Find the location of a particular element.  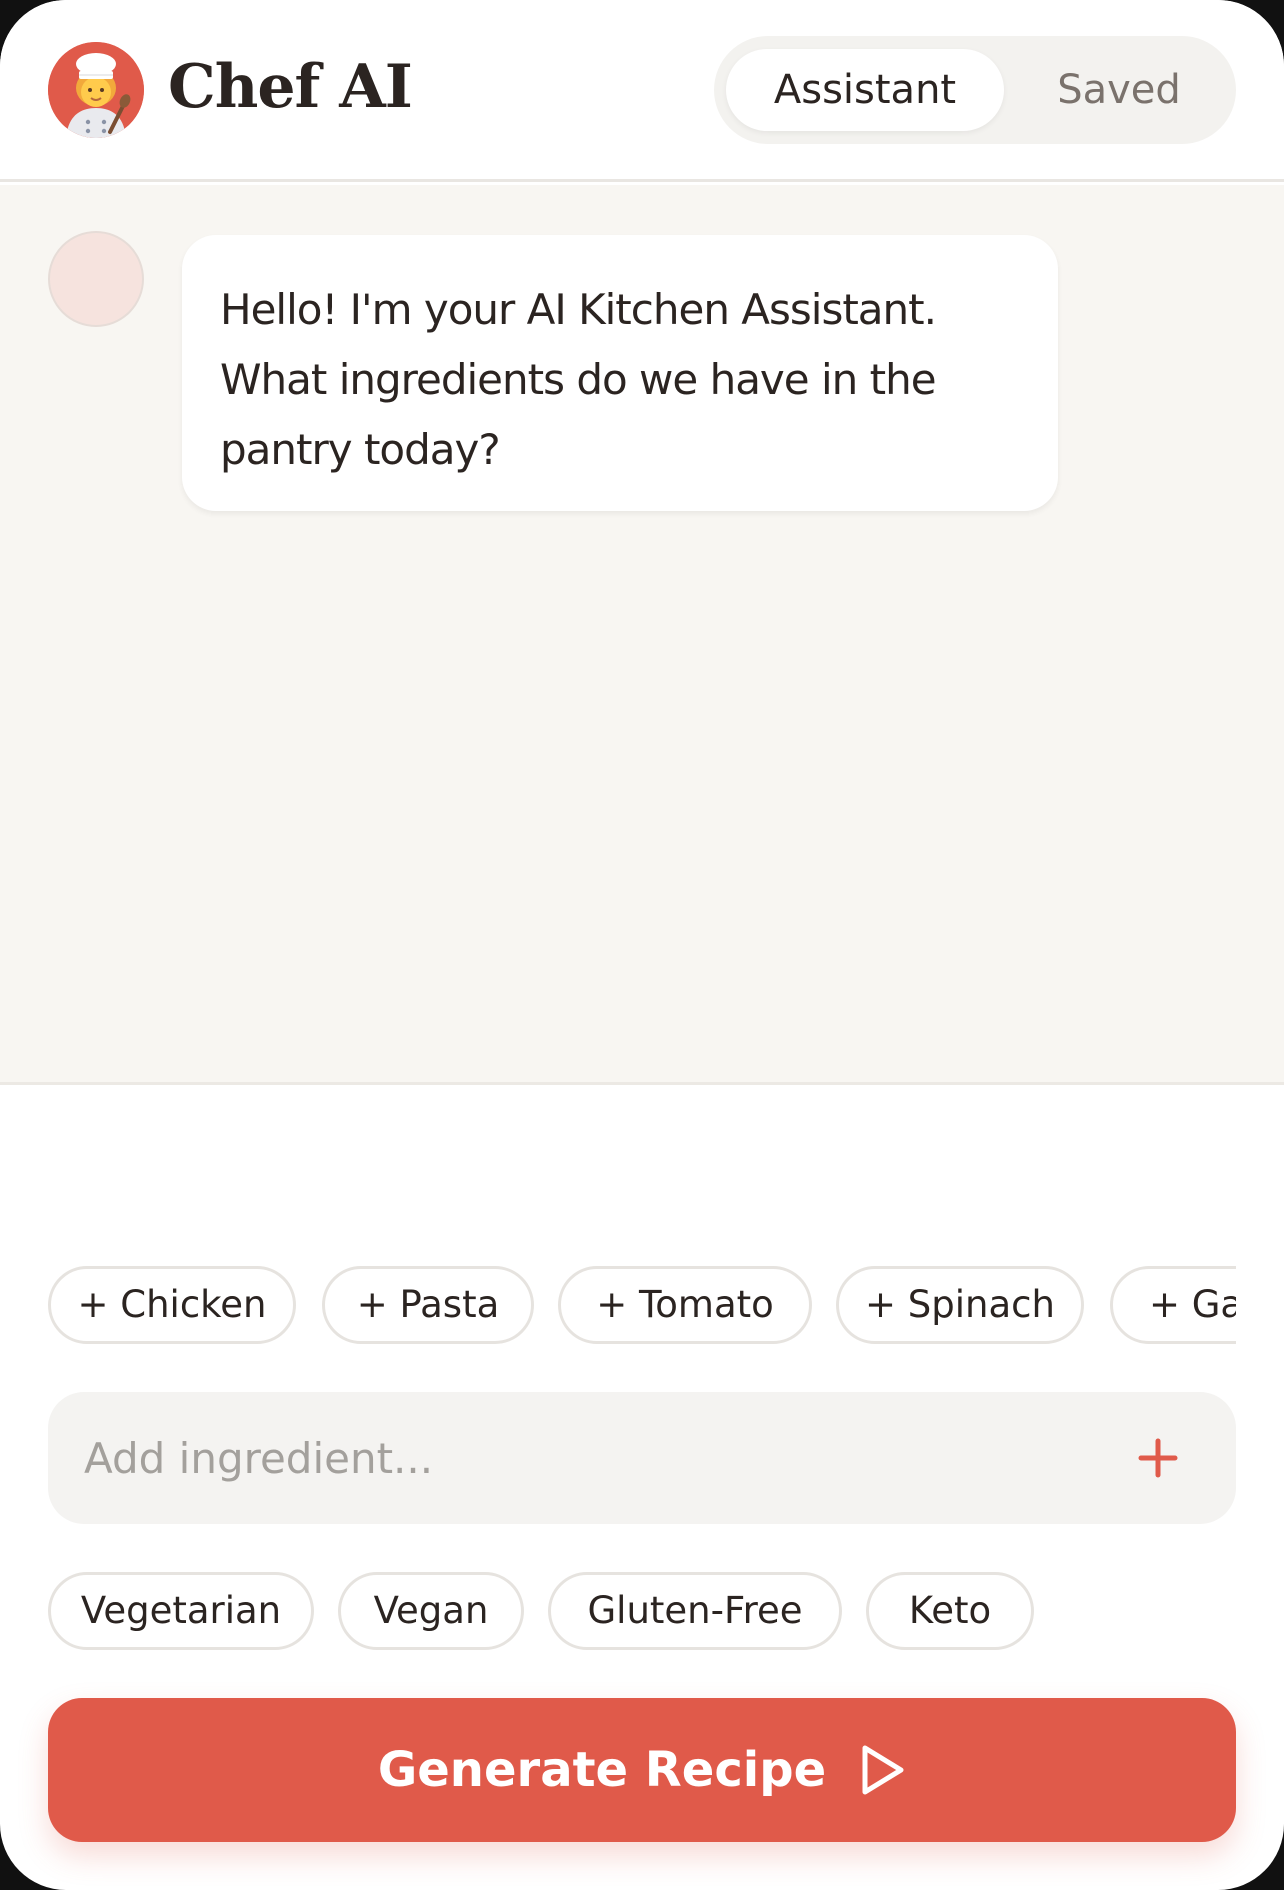

diet-filter-row: Vegetarian Vegan Gluten-Free Keto is located at coordinates (642, 1612).